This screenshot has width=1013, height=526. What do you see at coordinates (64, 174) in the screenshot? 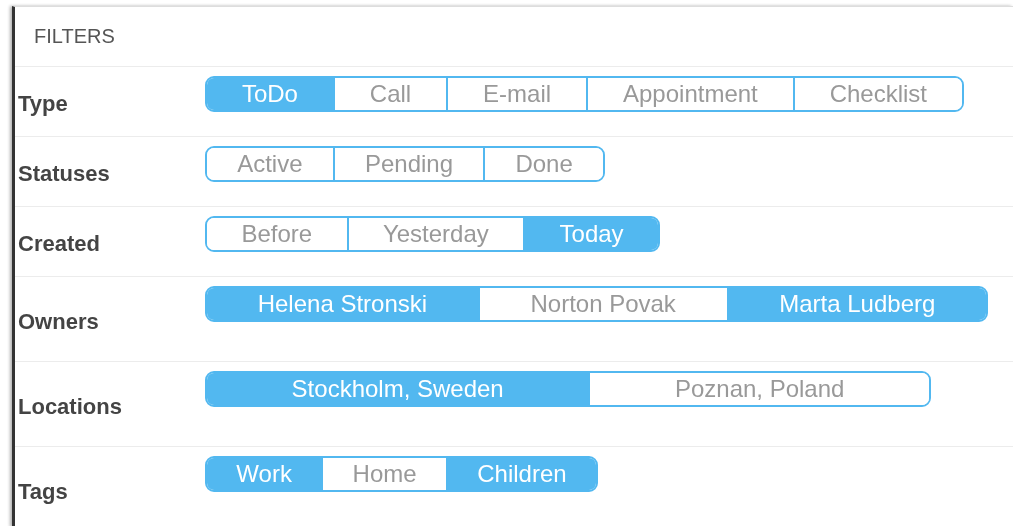
I see `filter-label: Statuses` at bounding box center [64, 174].